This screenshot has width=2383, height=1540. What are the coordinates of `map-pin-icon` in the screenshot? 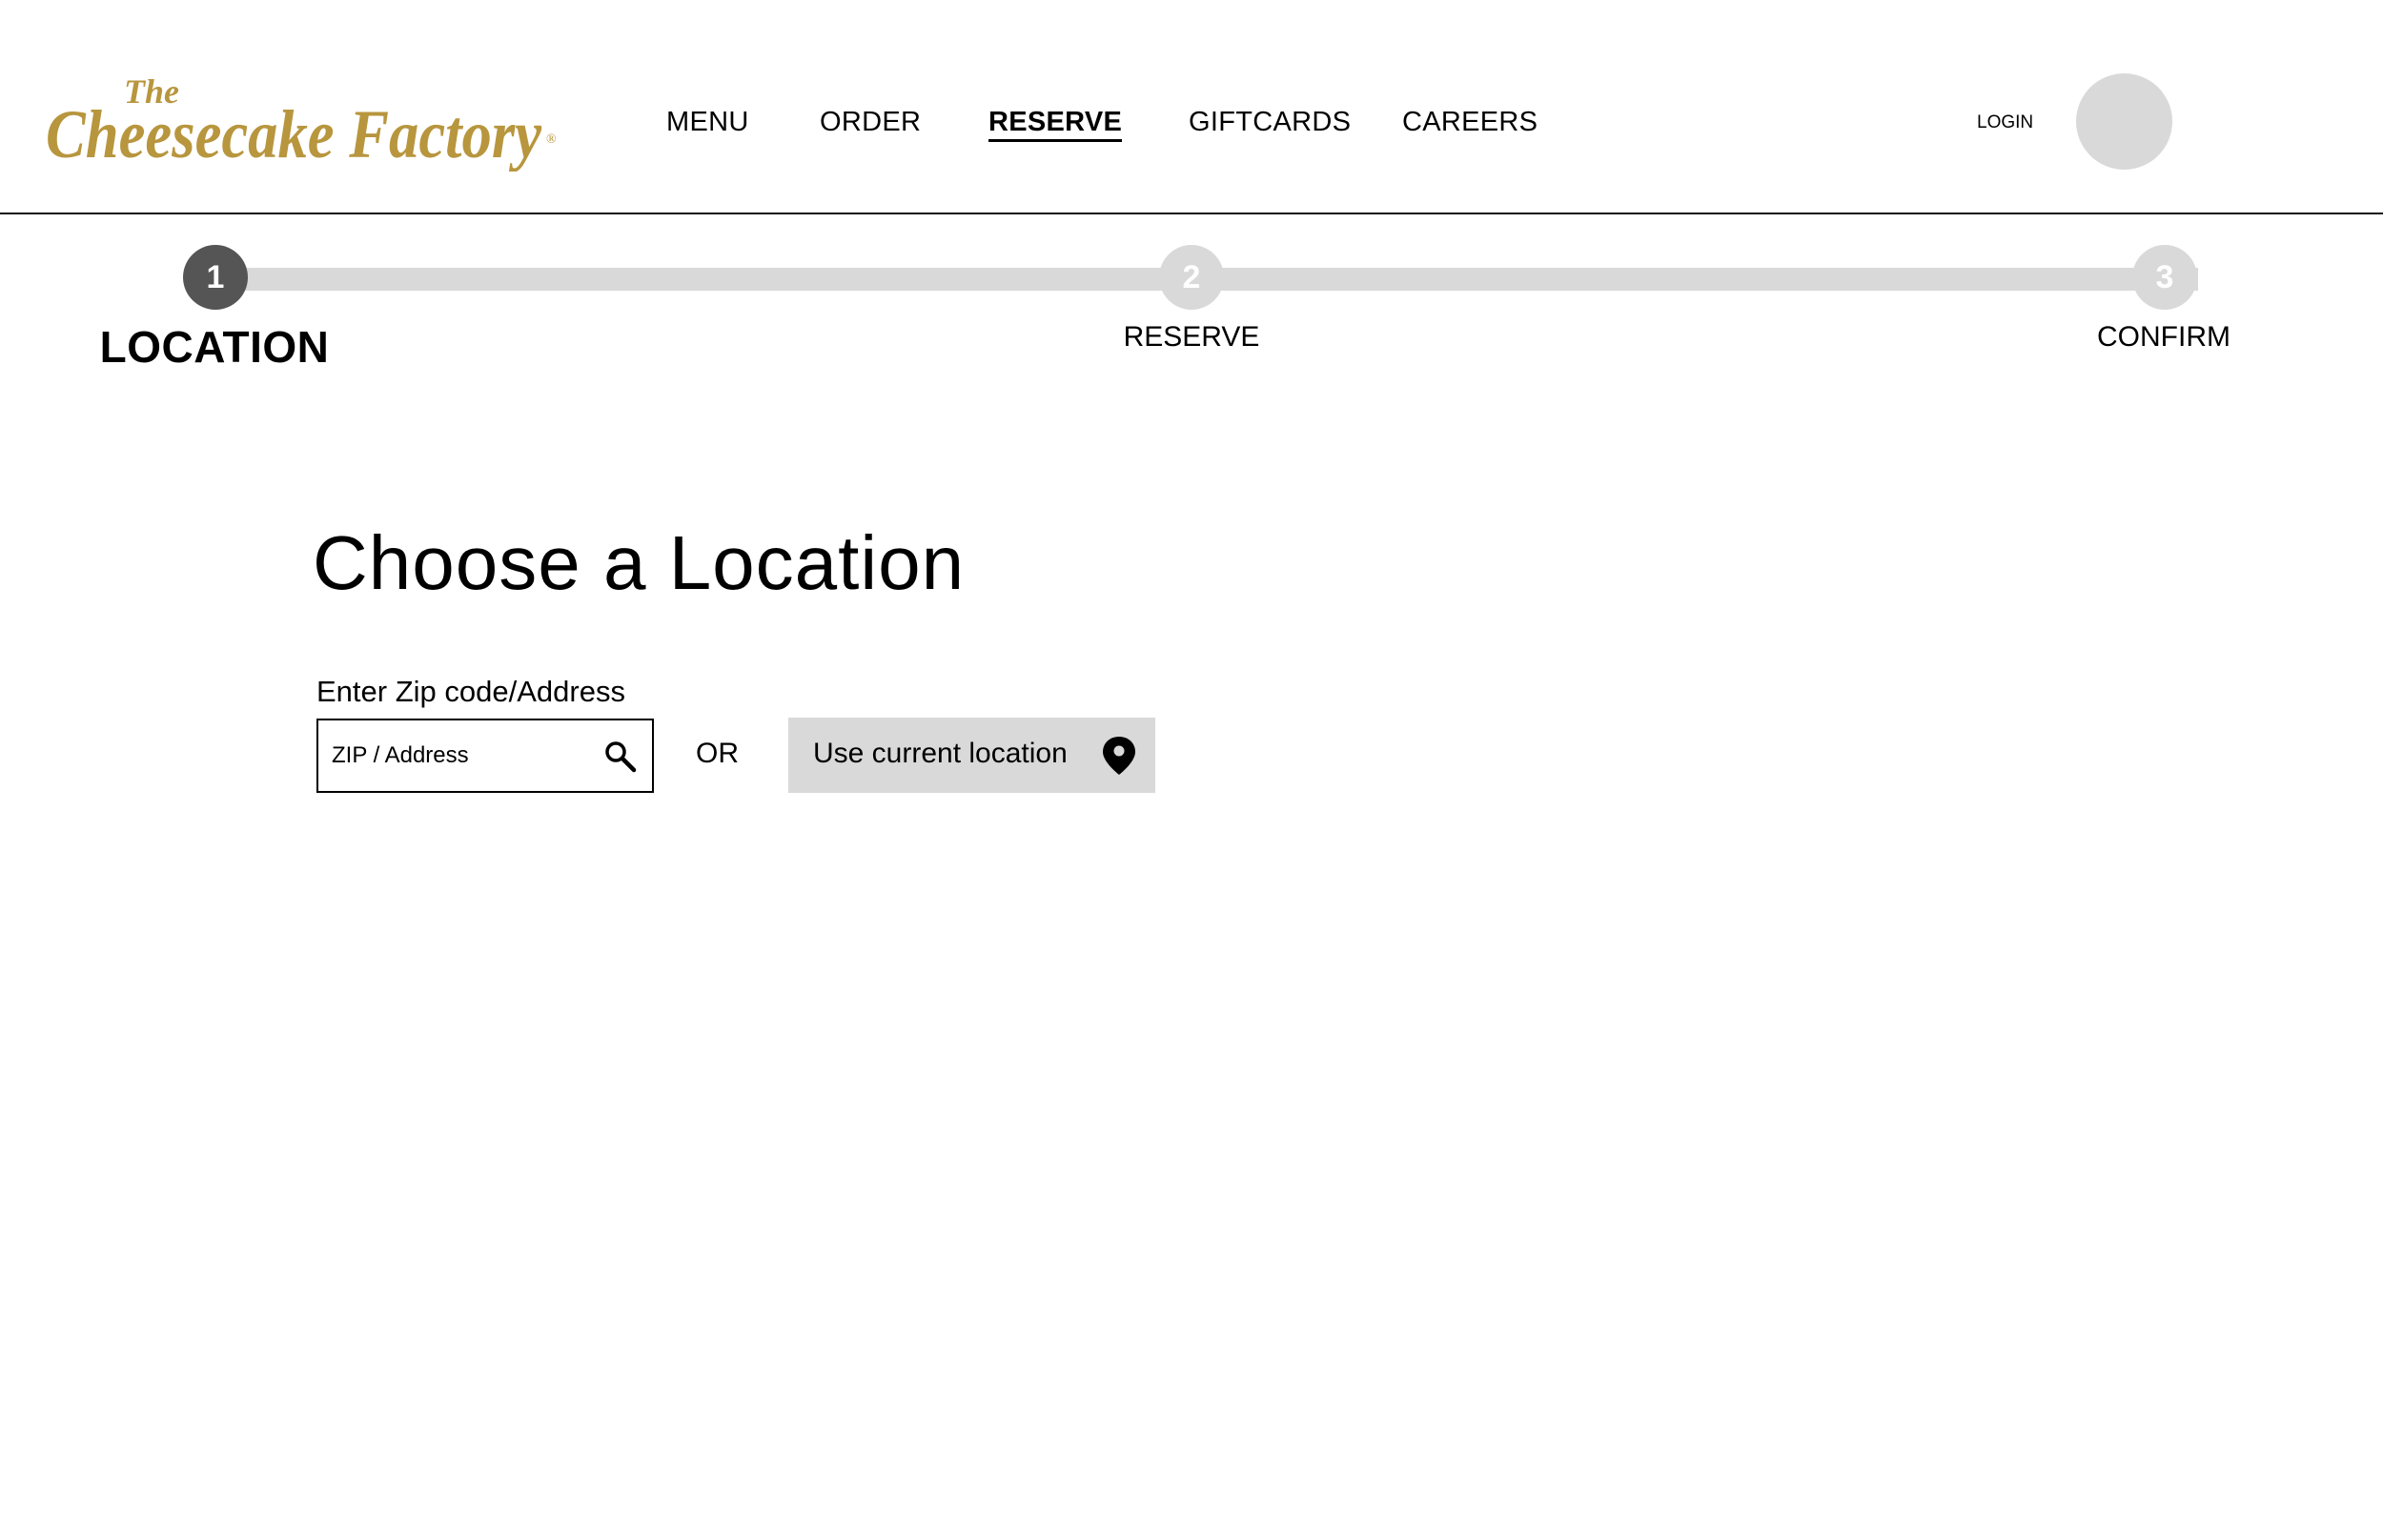 It's located at (1119, 756).